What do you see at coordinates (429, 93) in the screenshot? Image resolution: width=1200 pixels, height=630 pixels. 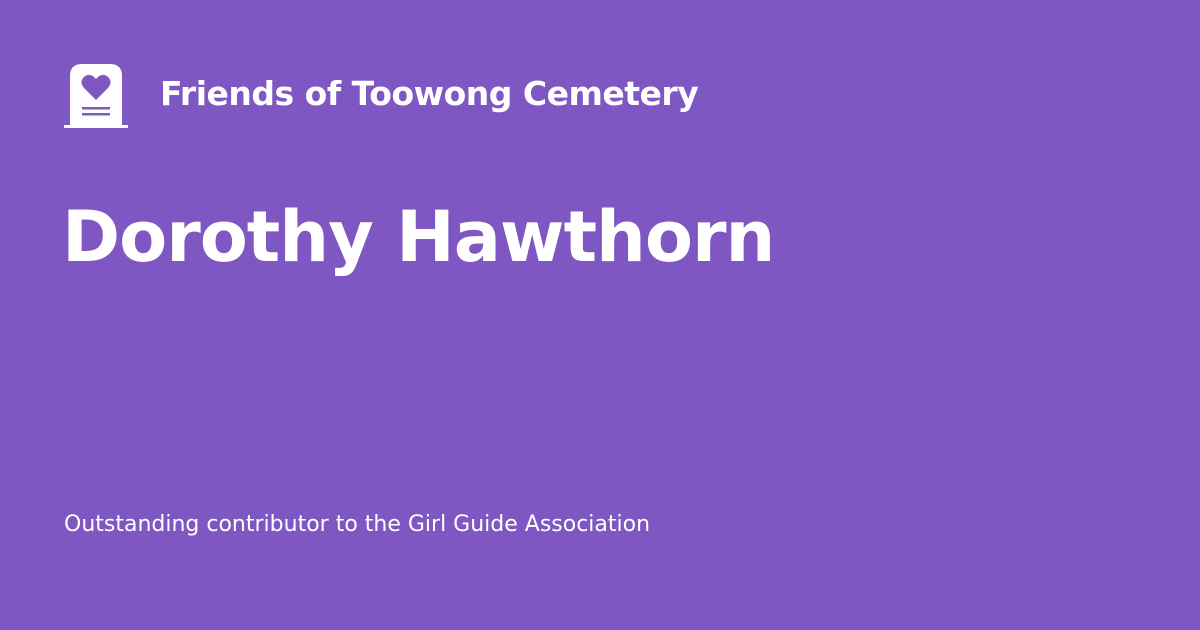 I see `site-name: Friends of Toowong Cemetery` at bounding box center [429, 93].